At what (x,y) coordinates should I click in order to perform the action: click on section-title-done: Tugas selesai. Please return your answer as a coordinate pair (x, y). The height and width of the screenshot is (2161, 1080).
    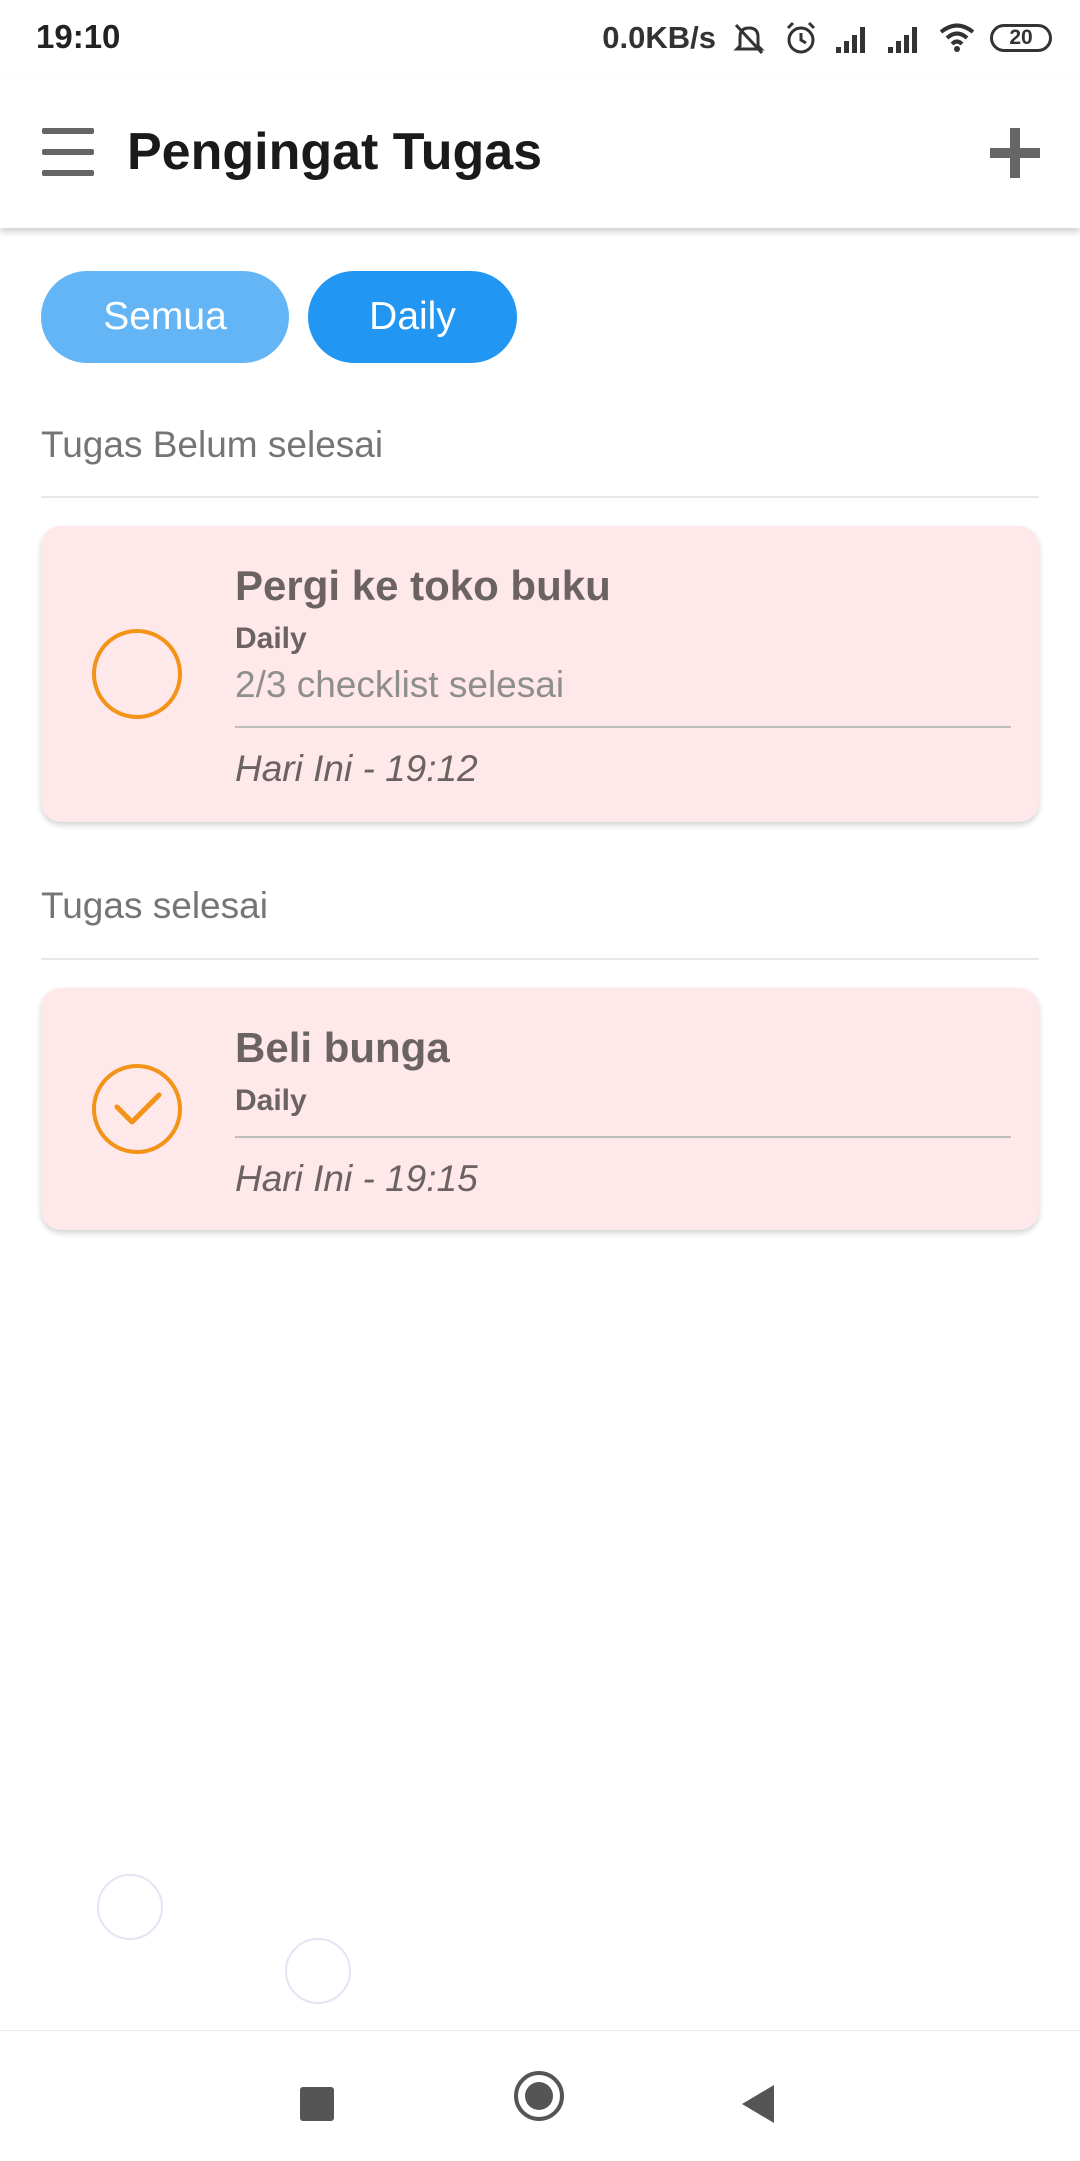
    Looking at the image, I should click on (154, 905).